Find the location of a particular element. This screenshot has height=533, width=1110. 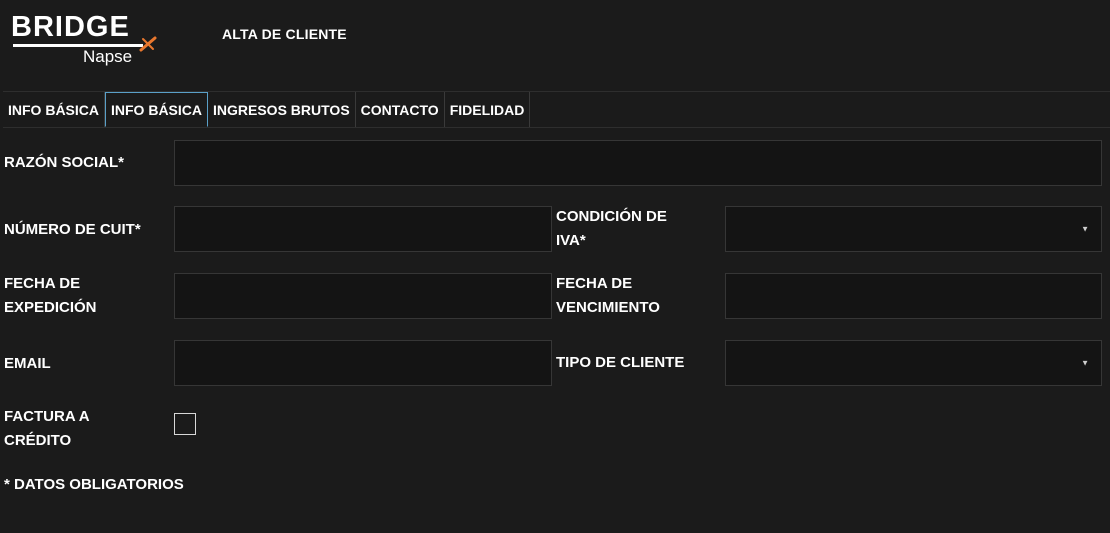

razon-social-label: RAZÓN SOCIAL* is located at coordinates (64, 162).